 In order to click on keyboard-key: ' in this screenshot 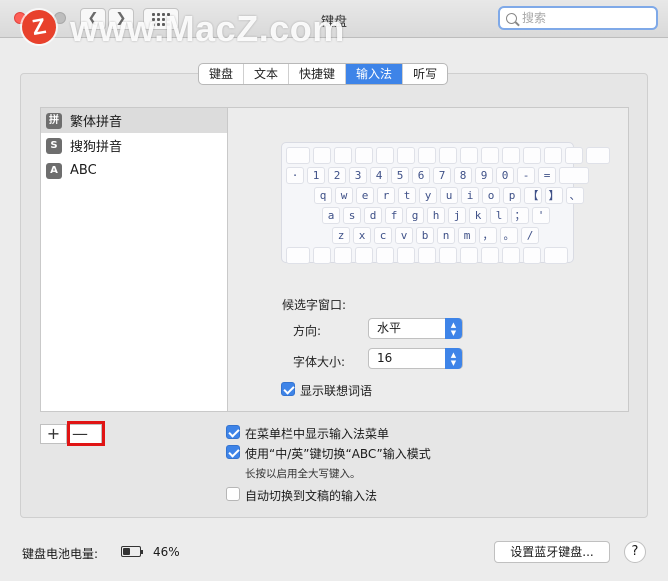, I will do `click(541, 215)`.